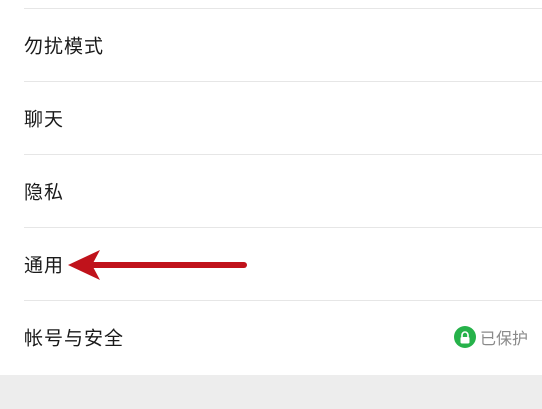 This screenshot has width=542, height=409. I want to click on settings-item-label: 通用, so click(44, 265).